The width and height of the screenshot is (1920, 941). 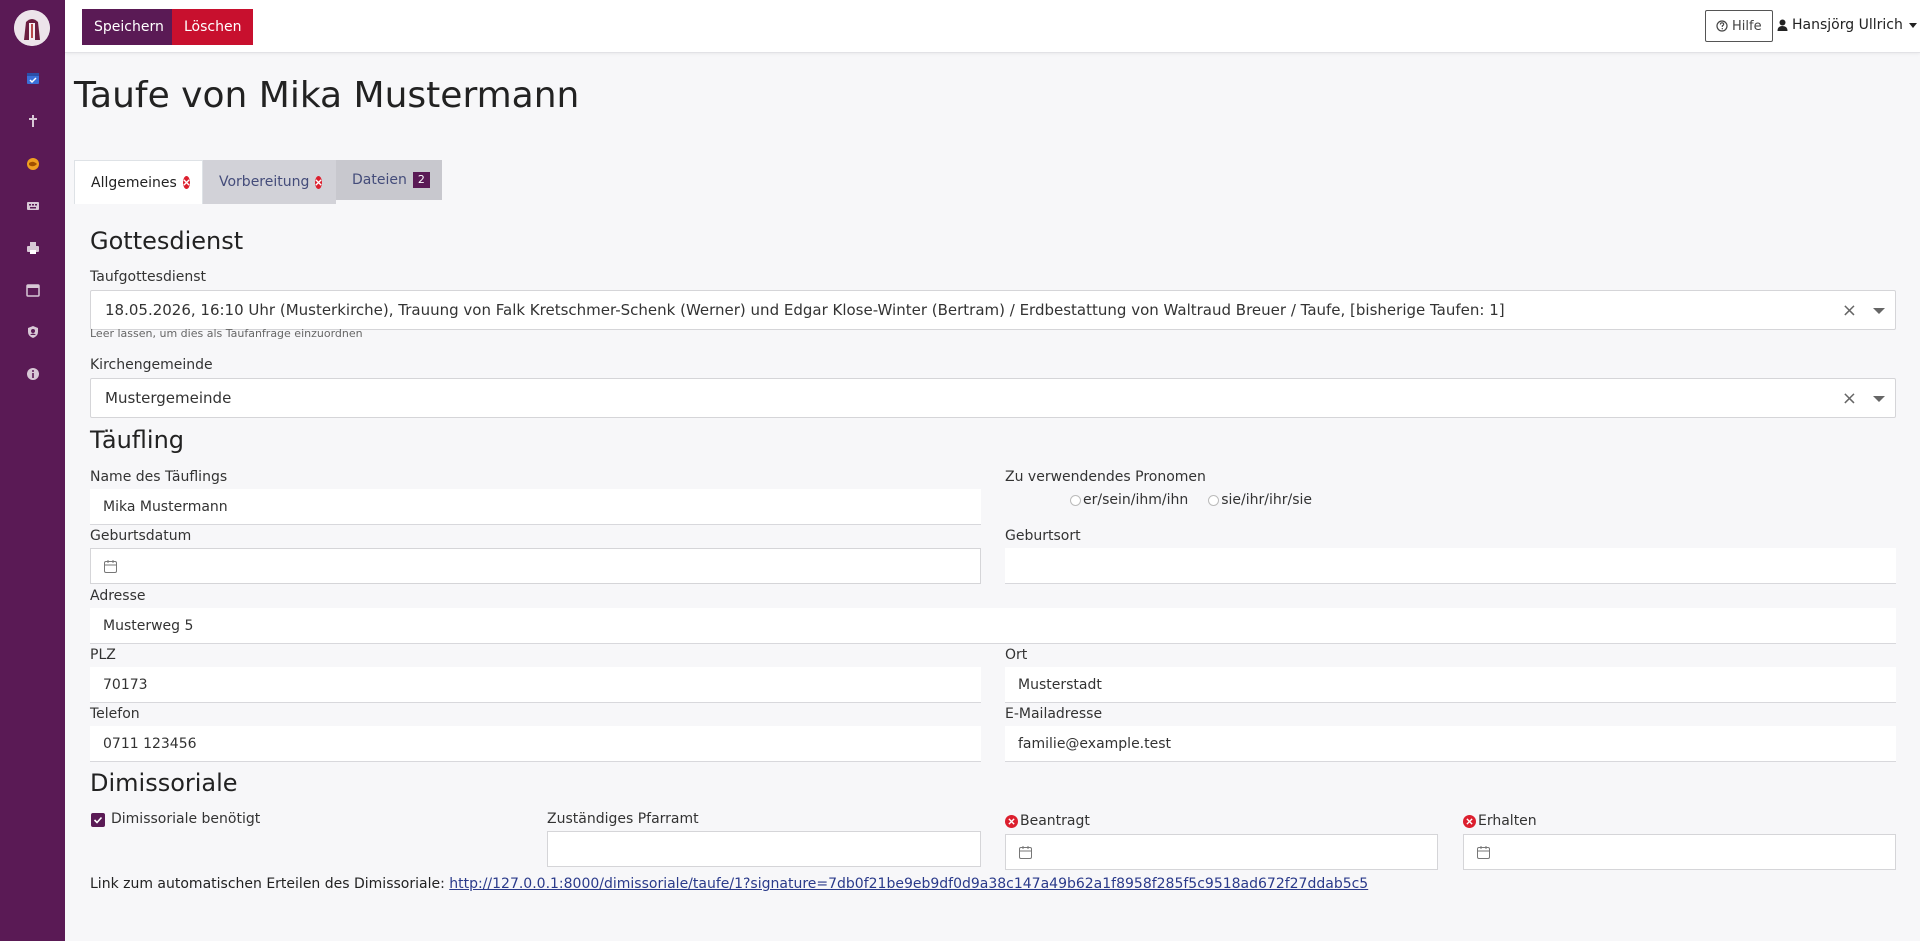 What do you see at coordinates (1075, 500) in the screenshot?
I see `pronoun-radio-he` at bounding box center [1075, 500].